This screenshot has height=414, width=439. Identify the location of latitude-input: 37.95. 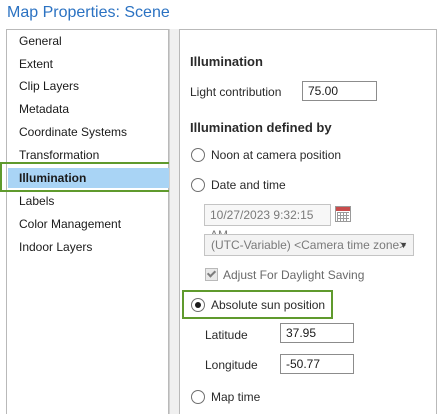
(317, 333).